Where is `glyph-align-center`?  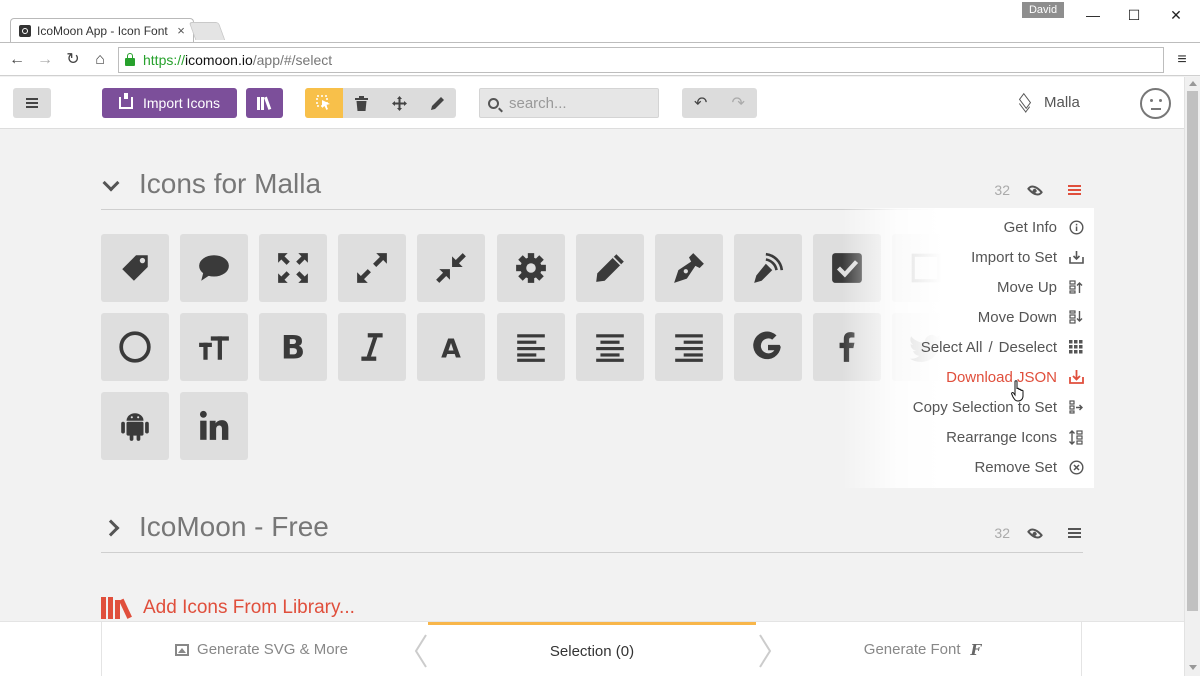 glyph-align-center is located at coordinates (610, 347).